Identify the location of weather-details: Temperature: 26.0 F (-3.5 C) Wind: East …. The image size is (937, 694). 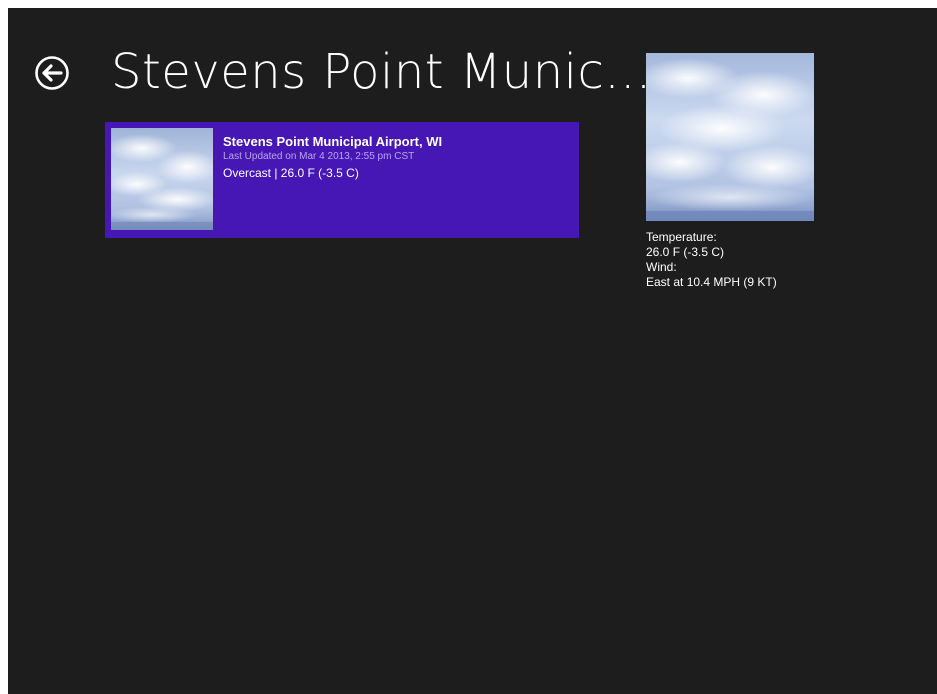
(711, 260).